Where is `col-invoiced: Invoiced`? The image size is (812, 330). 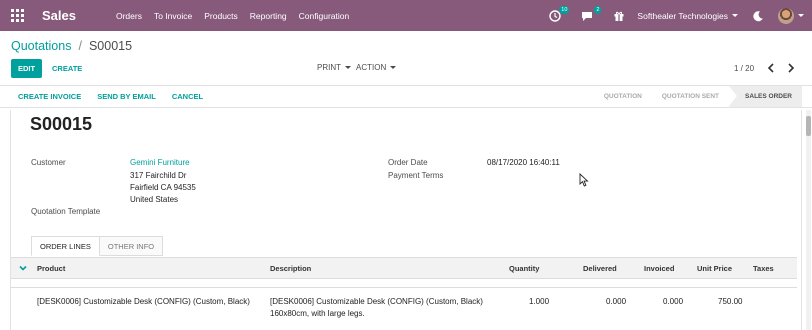
col-invoiced: Invoiced is located at coordinates (659, 268).